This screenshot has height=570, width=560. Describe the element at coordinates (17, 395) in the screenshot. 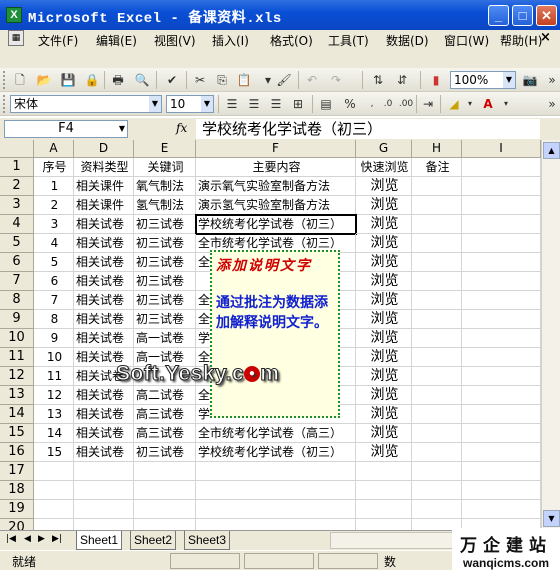

I see `row-header: 13` at that location.